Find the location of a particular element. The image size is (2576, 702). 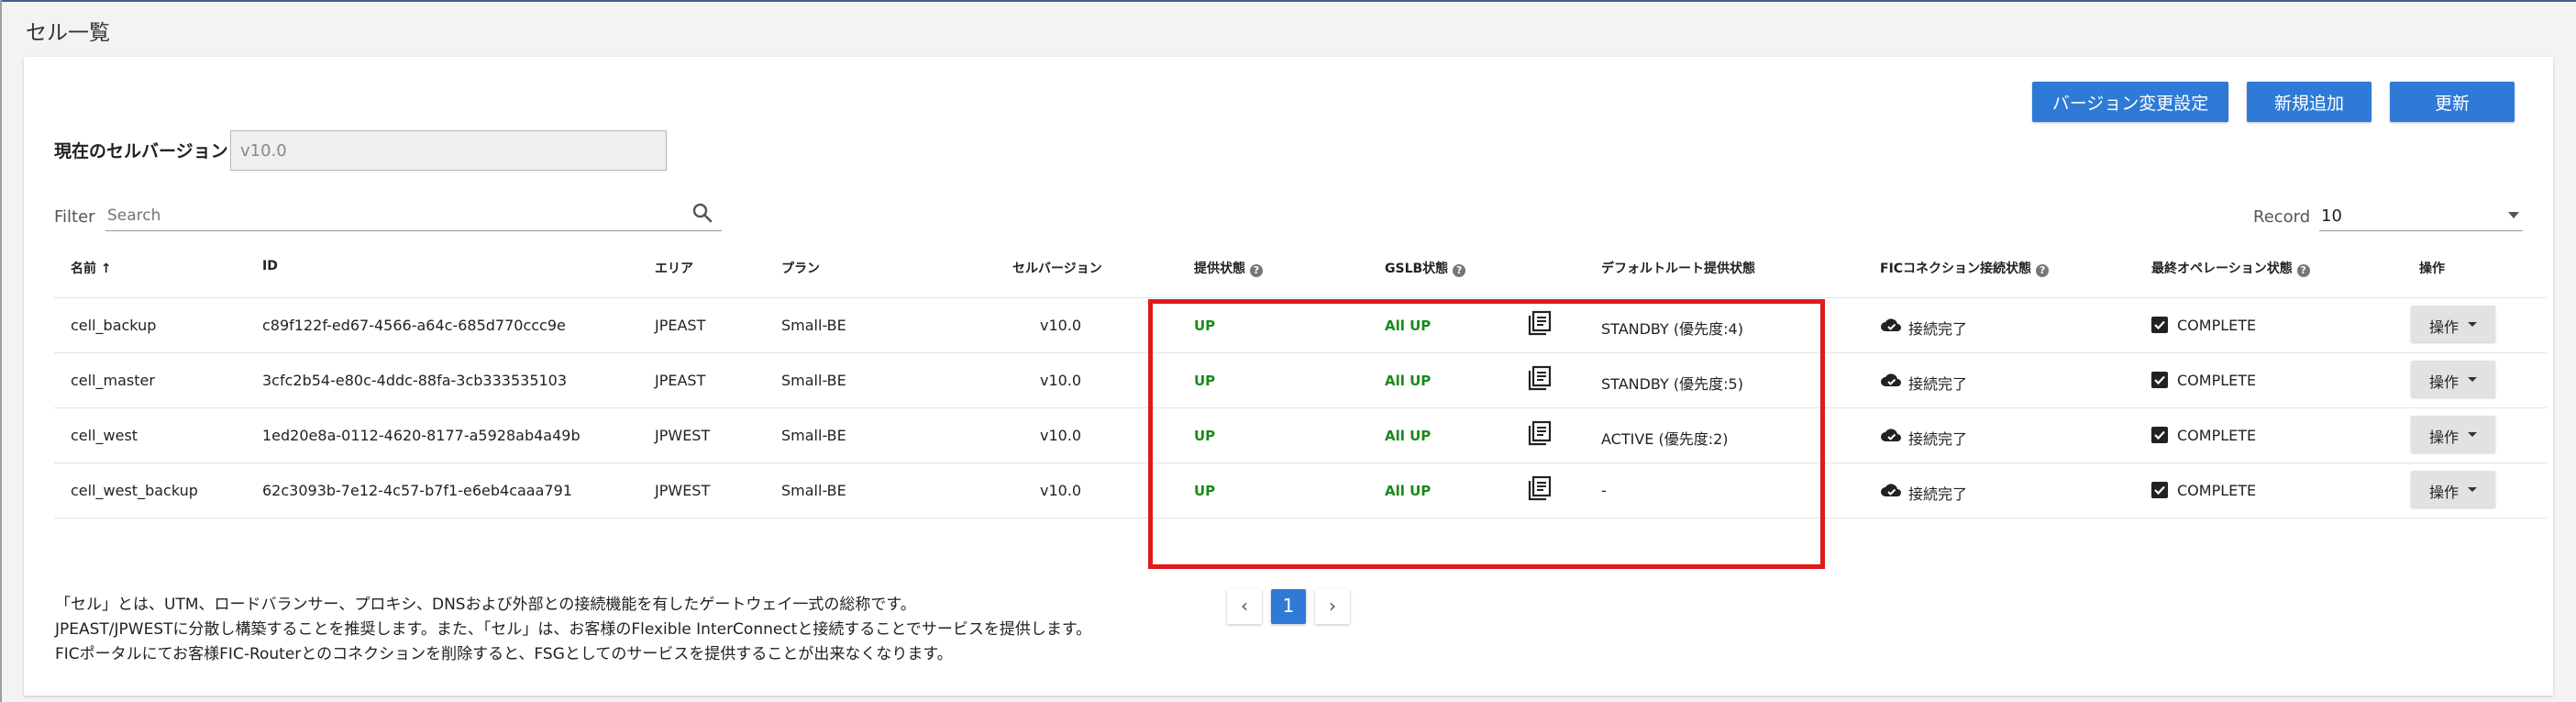

pagination-prev-button: ‹ is located at coordinates (1244, 606).